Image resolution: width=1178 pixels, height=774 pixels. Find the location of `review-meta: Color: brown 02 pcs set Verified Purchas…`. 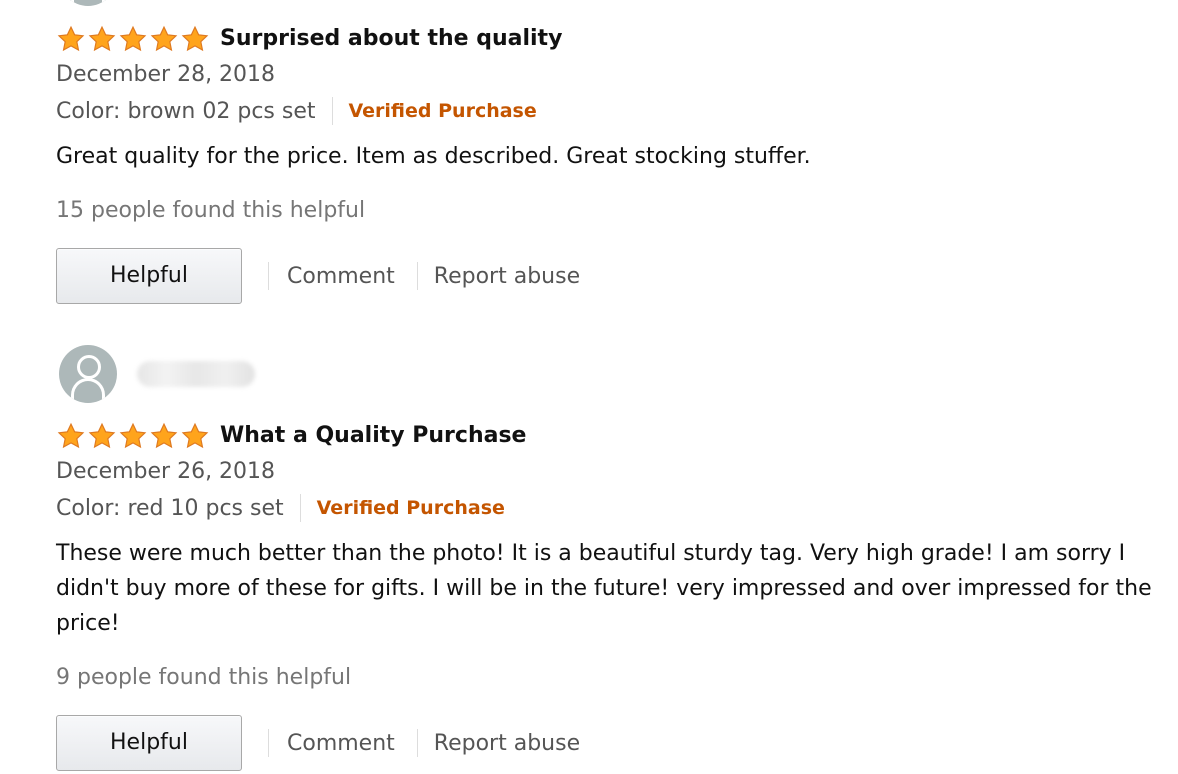

review-meta: Color: brown 02 pcs set Verified Purchas… is located at coordinates (606, 111).